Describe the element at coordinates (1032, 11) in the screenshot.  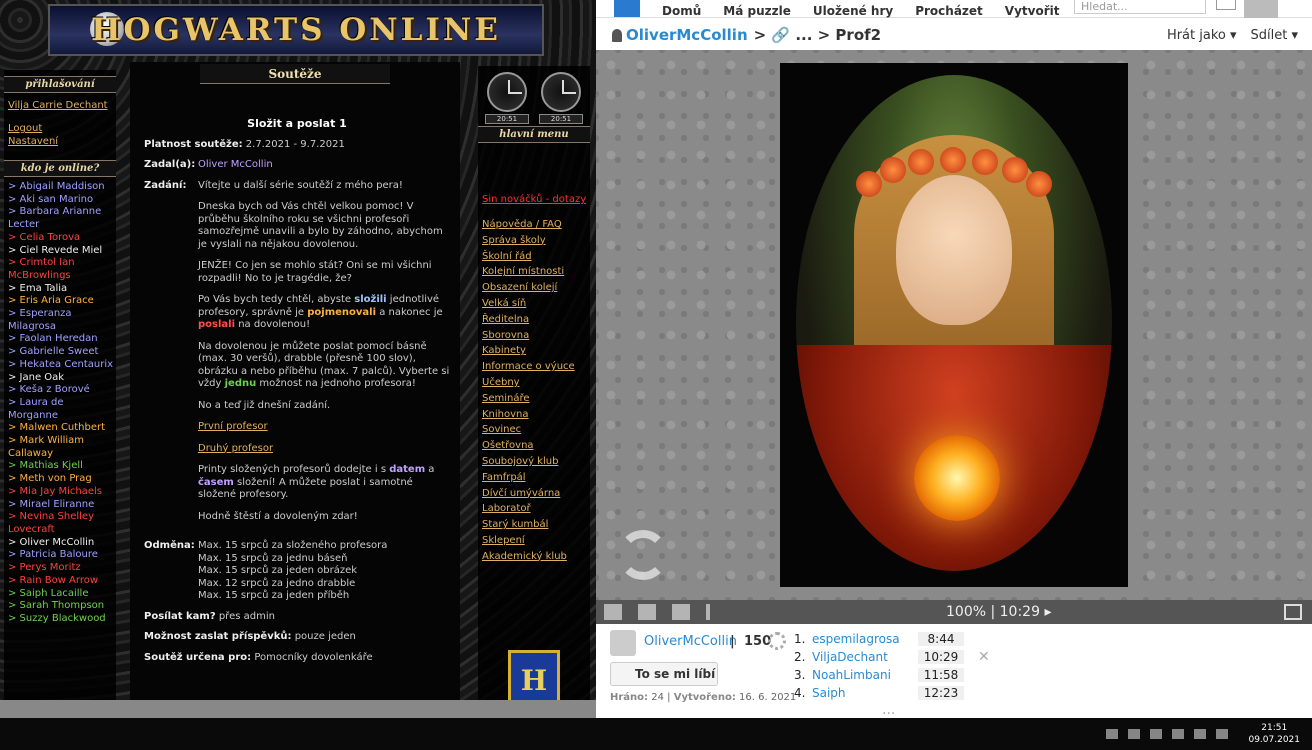
I see `nav-create: Vytvořit` at that location.